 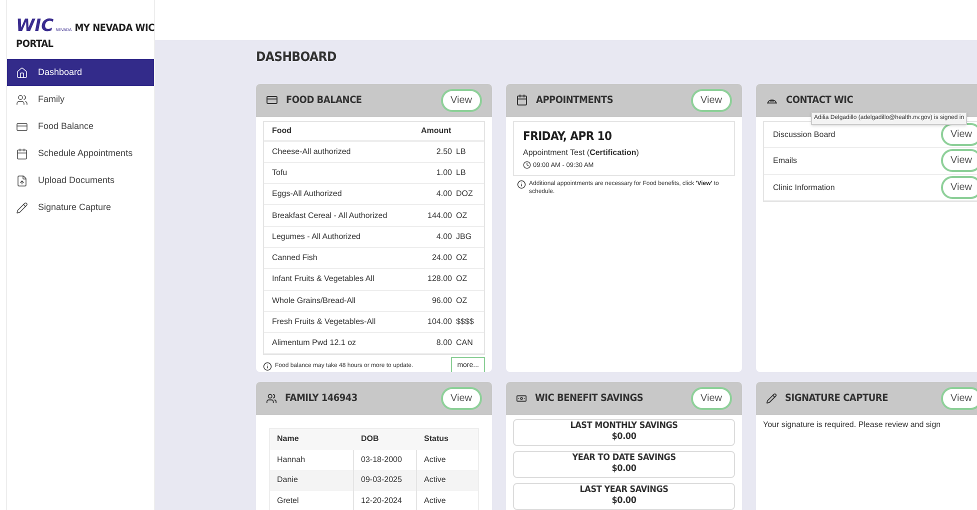 I want to click on page-title: DASHBOARD, so click(x=297, y=58).